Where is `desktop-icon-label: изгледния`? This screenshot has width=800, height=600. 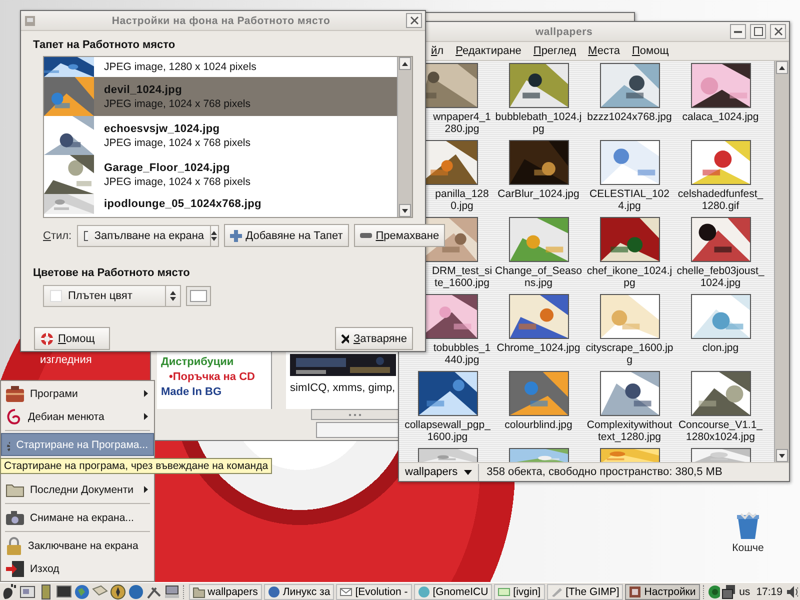 desktop-icon-label: изгледния is located at coordinates (66, 360).